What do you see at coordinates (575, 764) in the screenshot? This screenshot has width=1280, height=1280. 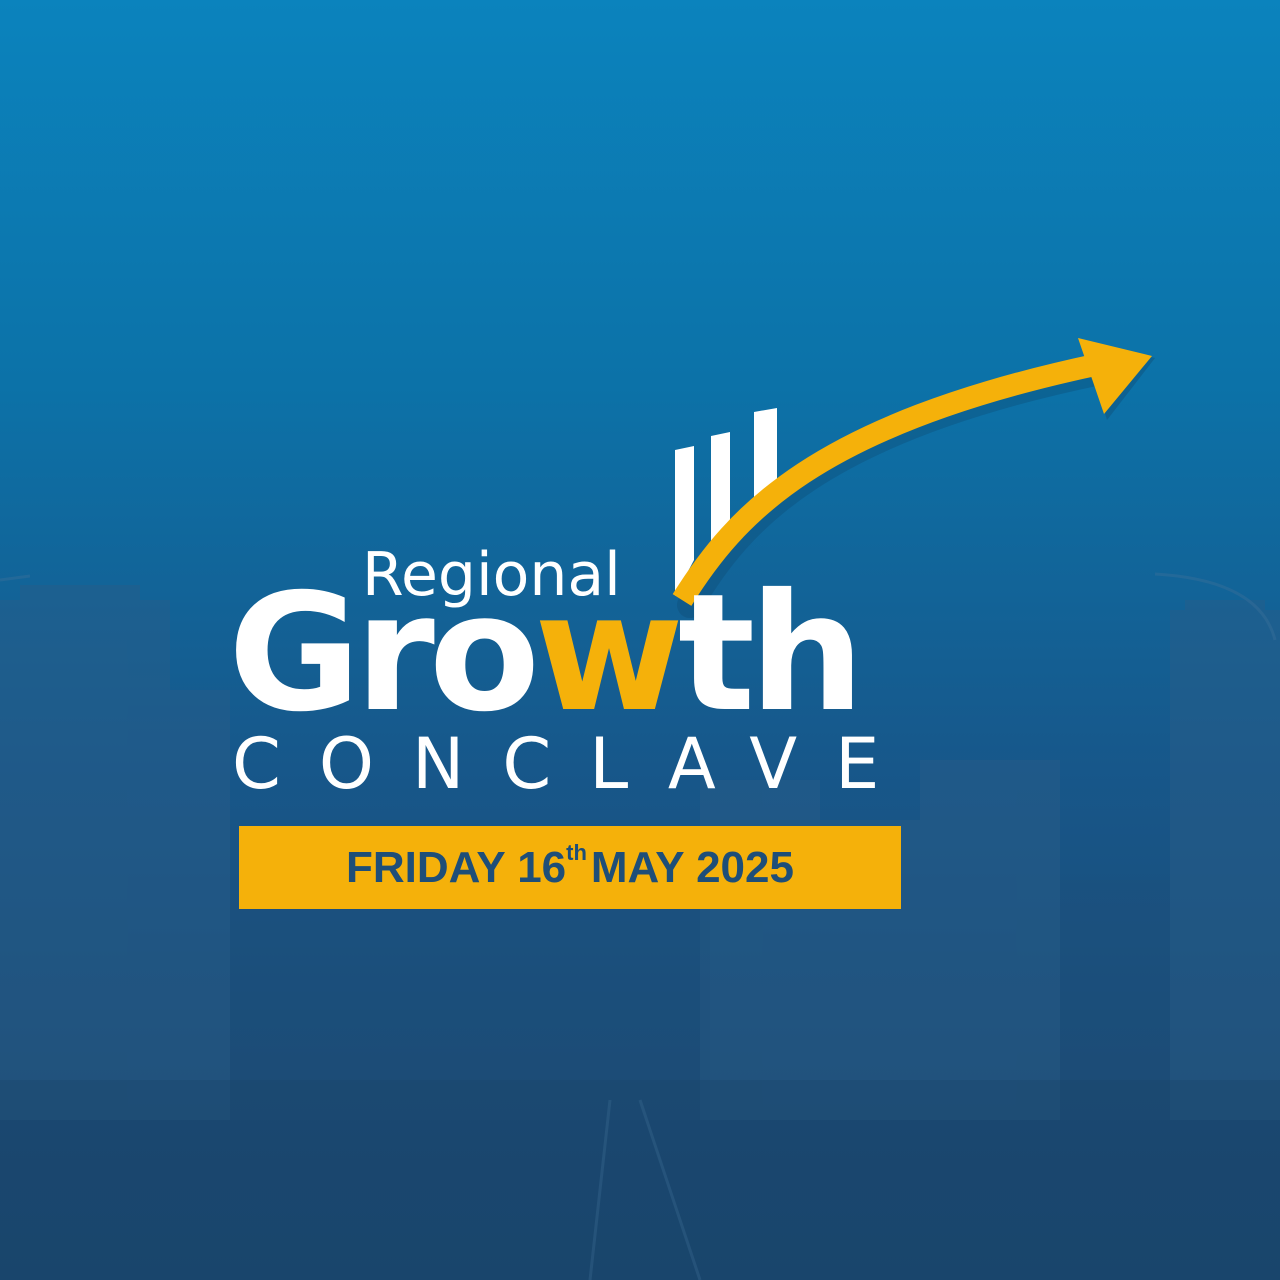 I see `logo-conclave-text: CONCLAVE` at bounding box center [575, 764].